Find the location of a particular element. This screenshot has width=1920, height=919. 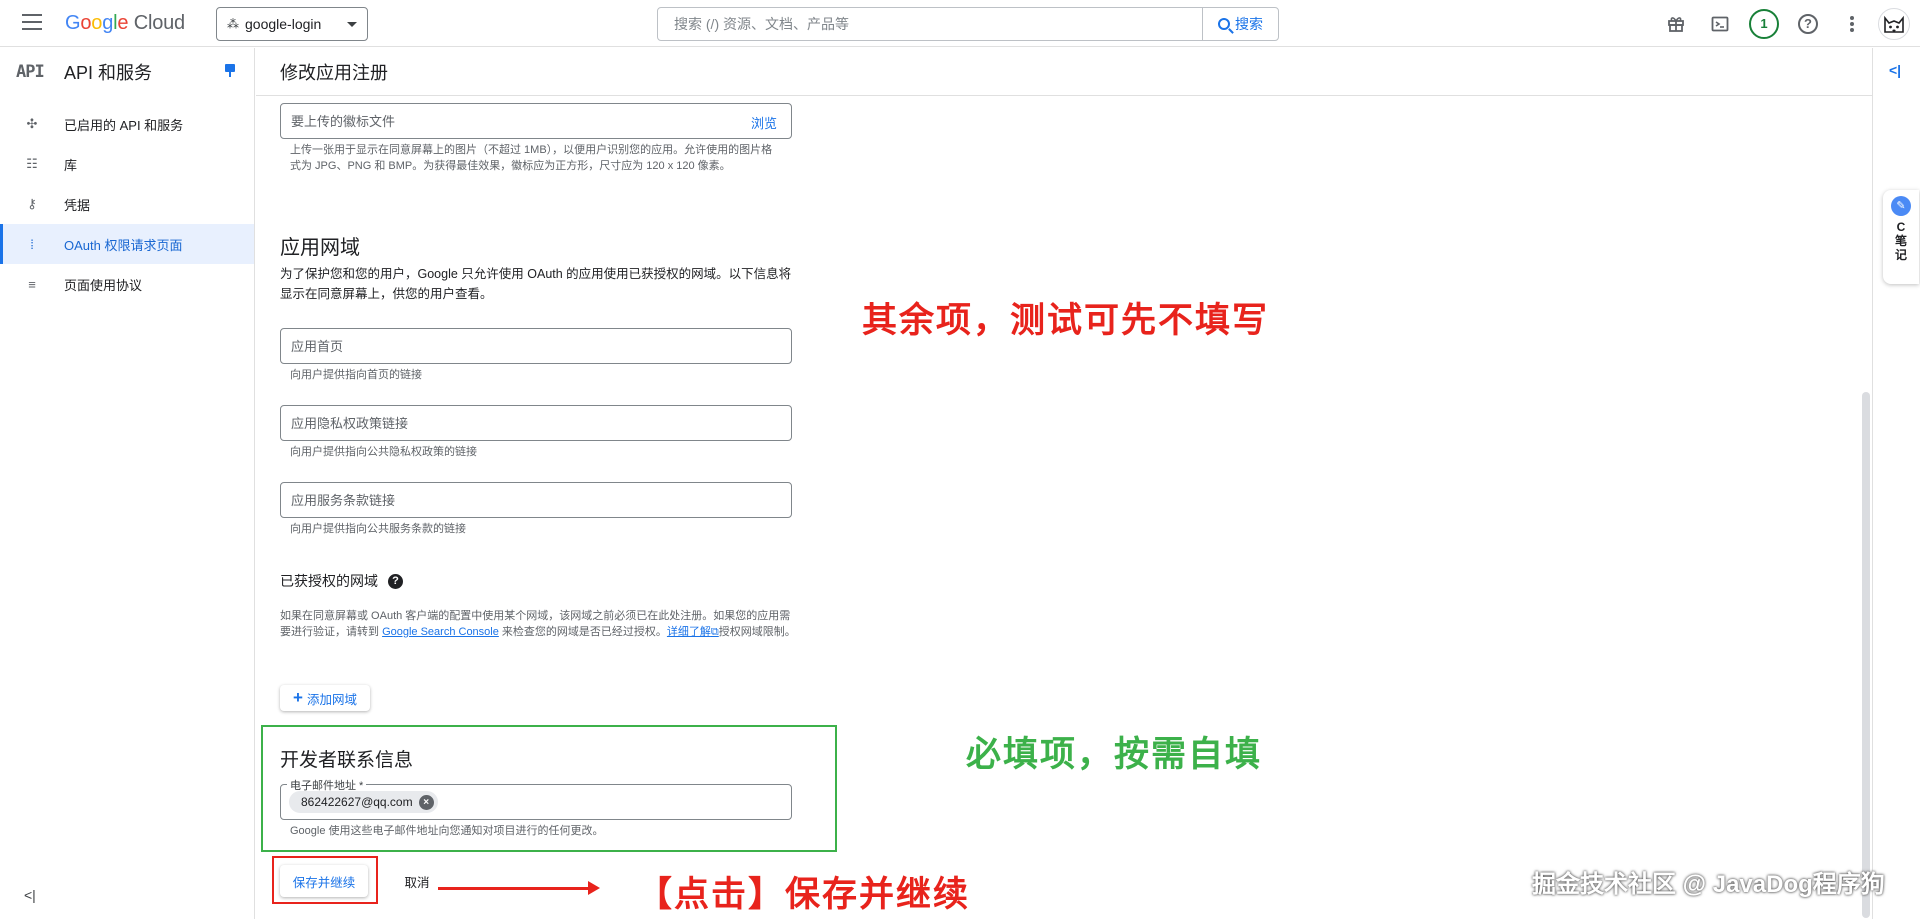

sidebar-header: API API 和服务 is located at coordinates (127, 72).